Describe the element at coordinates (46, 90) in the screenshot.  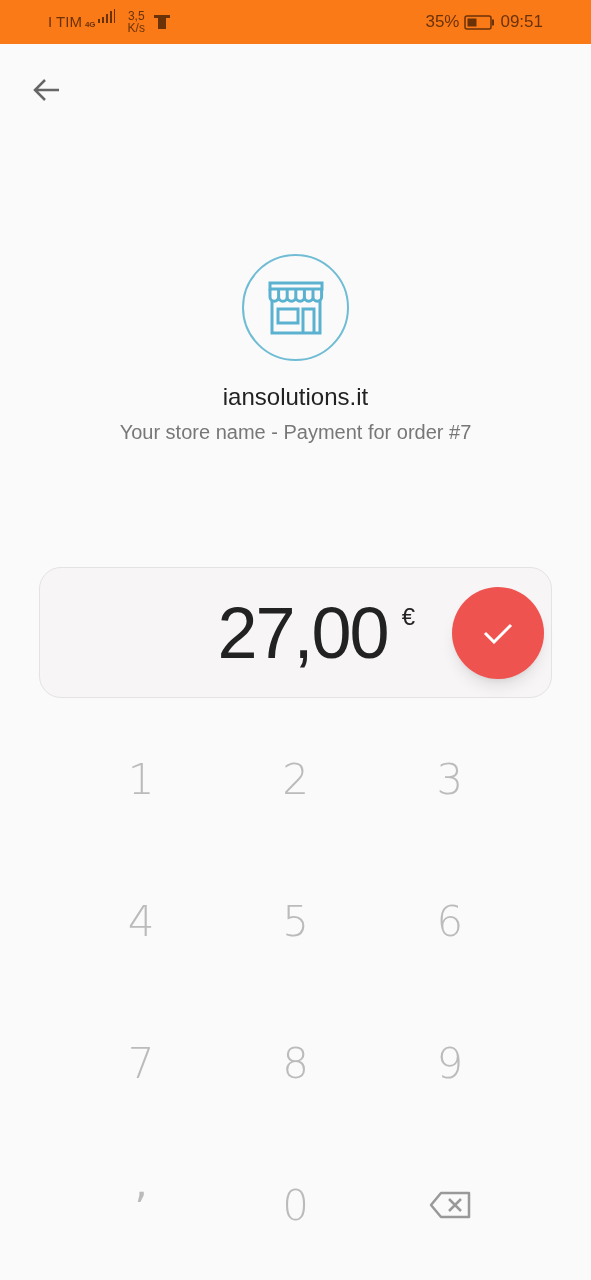
I see `back-arrow-icon` at that location.